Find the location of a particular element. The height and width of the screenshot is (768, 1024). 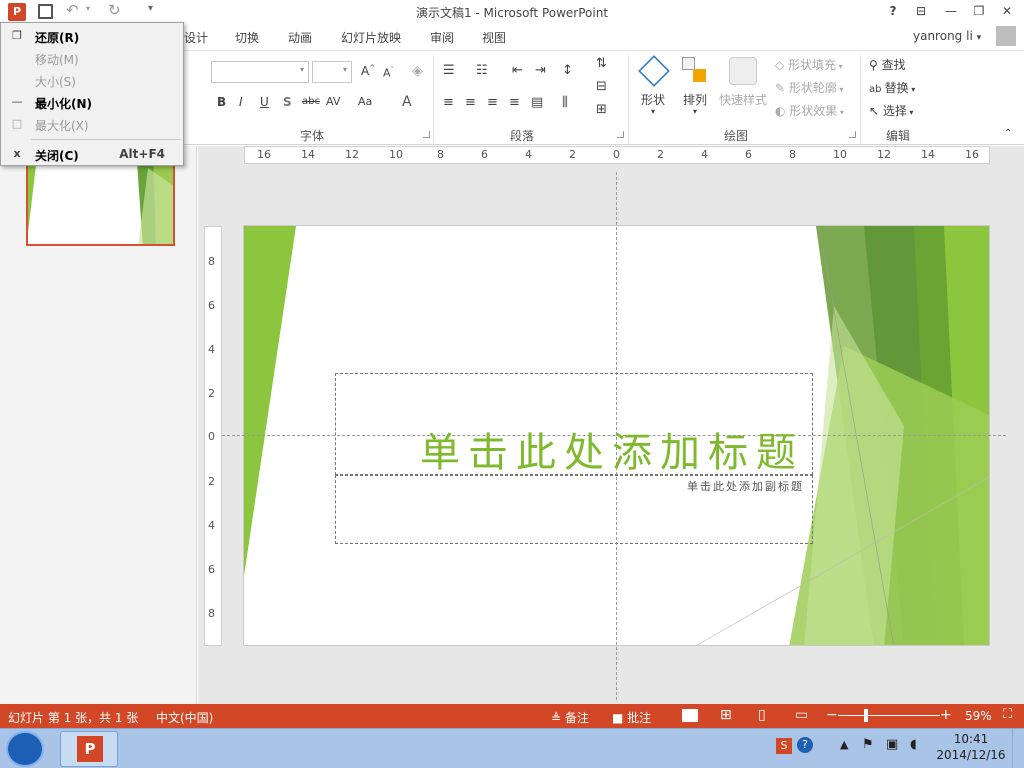

select-button: ↖ 选择 ▾ is located at coordinates (891, 110).